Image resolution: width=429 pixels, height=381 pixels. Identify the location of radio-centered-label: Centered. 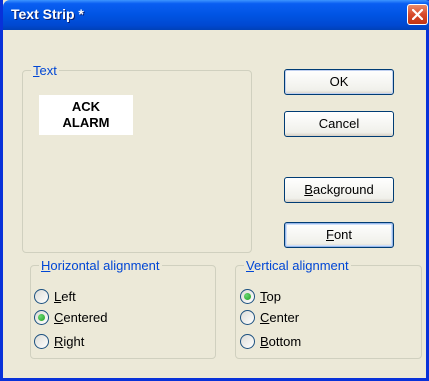
(81, 317).